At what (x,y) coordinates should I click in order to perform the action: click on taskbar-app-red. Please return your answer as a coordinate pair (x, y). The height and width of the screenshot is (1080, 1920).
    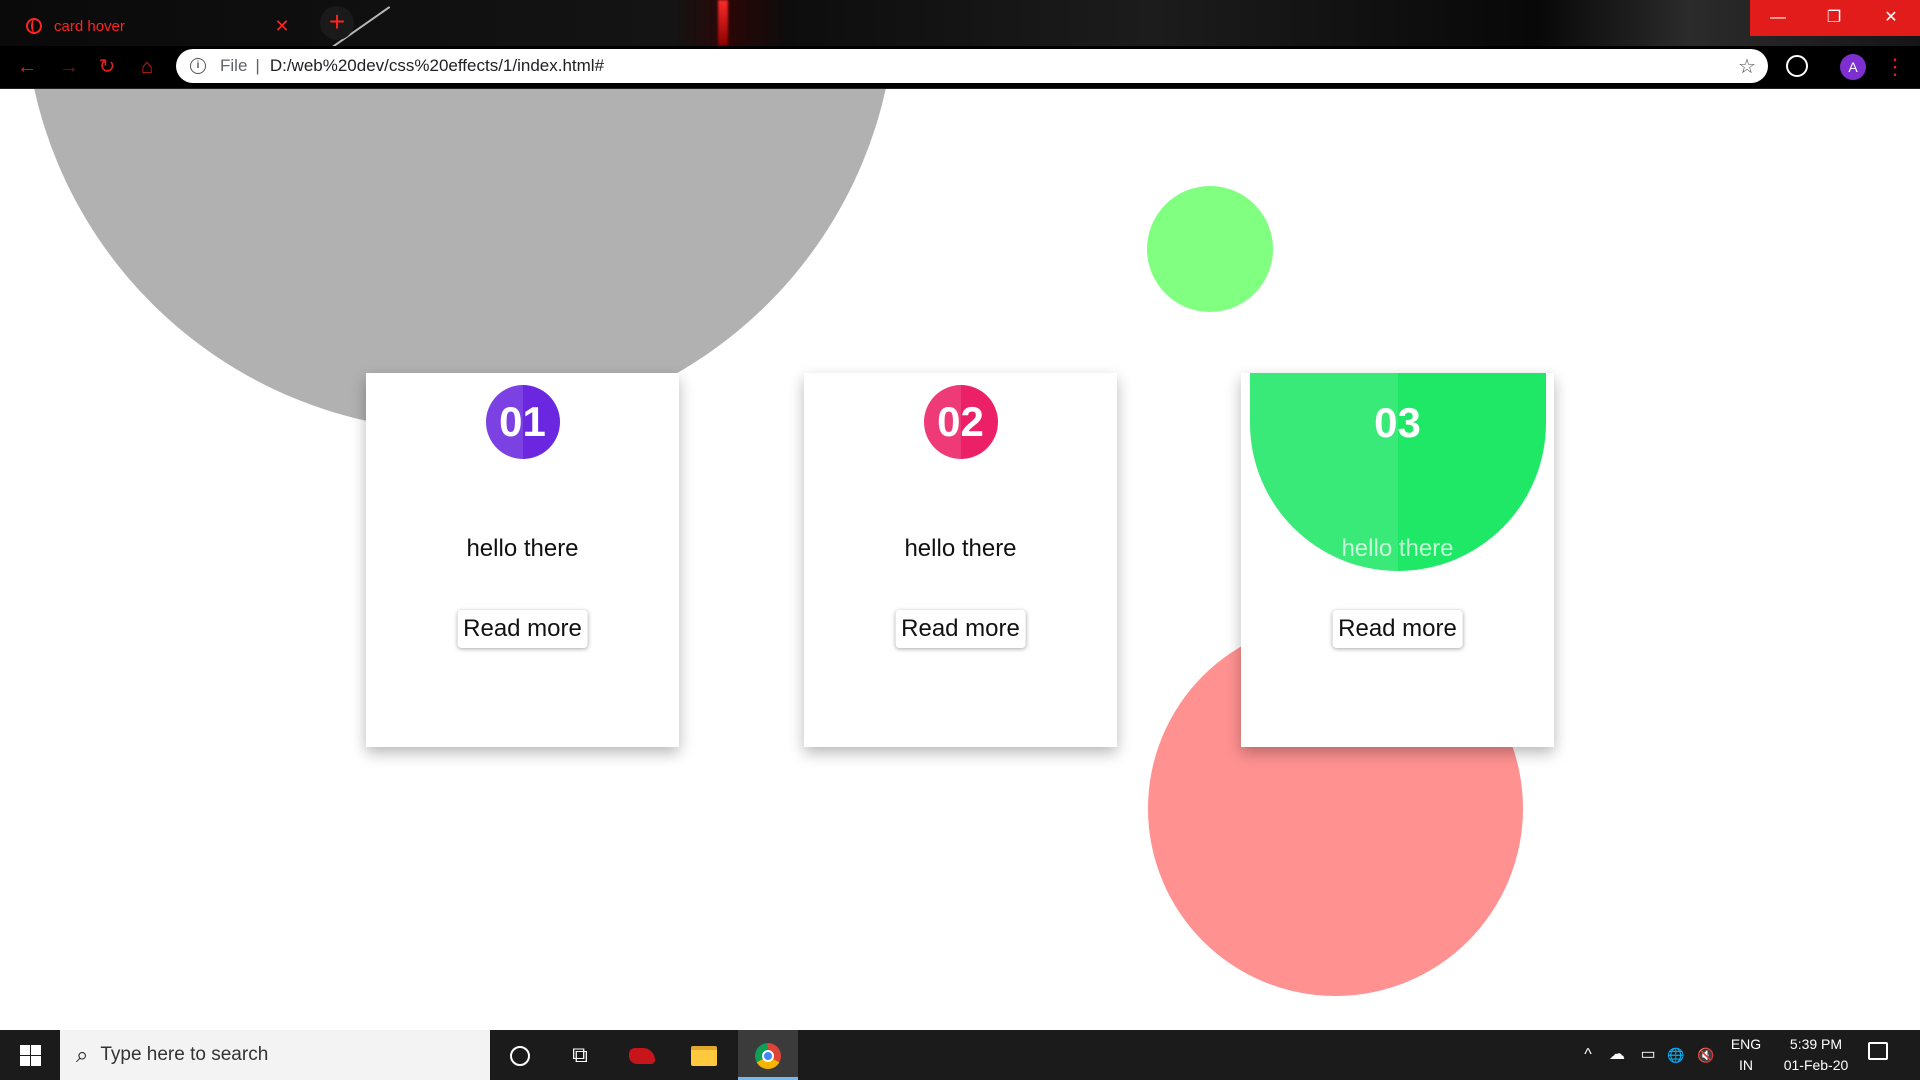
    Looking at the image, I should click on (642, 1055).